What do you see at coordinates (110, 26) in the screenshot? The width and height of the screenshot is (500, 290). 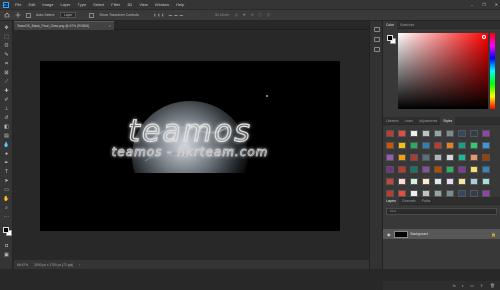 I see `close-tab-icon: ×` at bounding box center [110, 26].